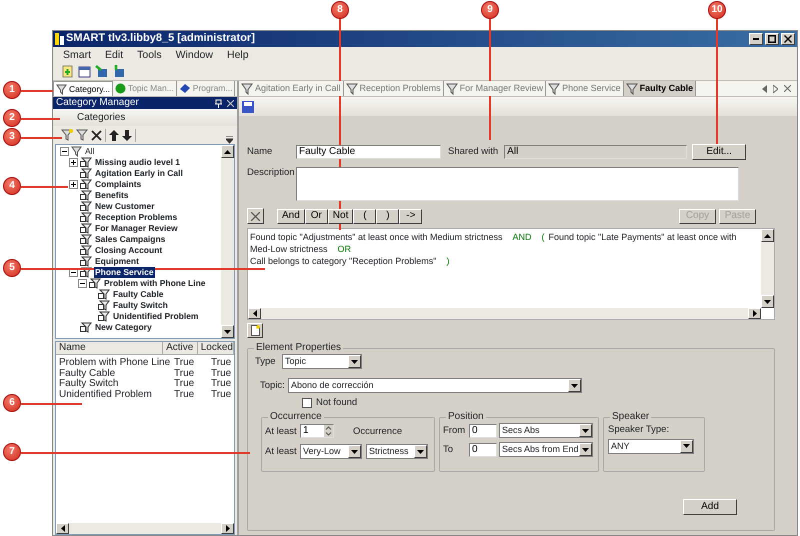 Image resolution: width=800 pixels, height=536 pixels. Describe the element at coordinates (546, 450) in the screenshot. I see `to-unit-dropdown: Secs Abs from End` at that location.